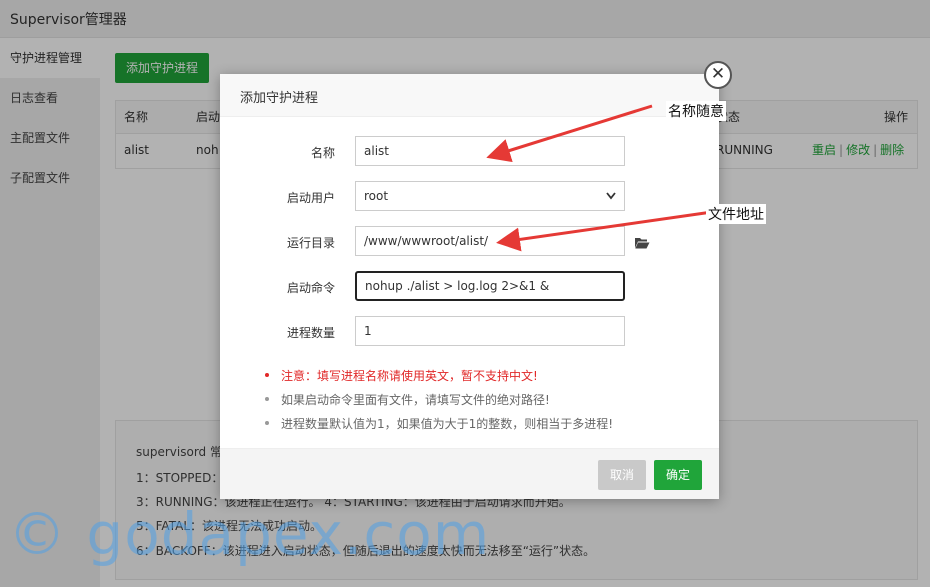  I want to click on annotation-arrows, so click(599, 178).